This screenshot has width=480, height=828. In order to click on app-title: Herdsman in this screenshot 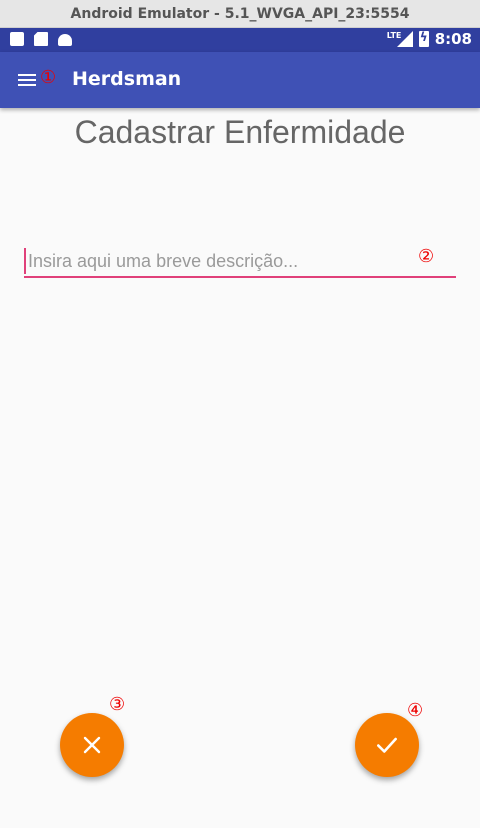, I will do `click(127, 79)`.